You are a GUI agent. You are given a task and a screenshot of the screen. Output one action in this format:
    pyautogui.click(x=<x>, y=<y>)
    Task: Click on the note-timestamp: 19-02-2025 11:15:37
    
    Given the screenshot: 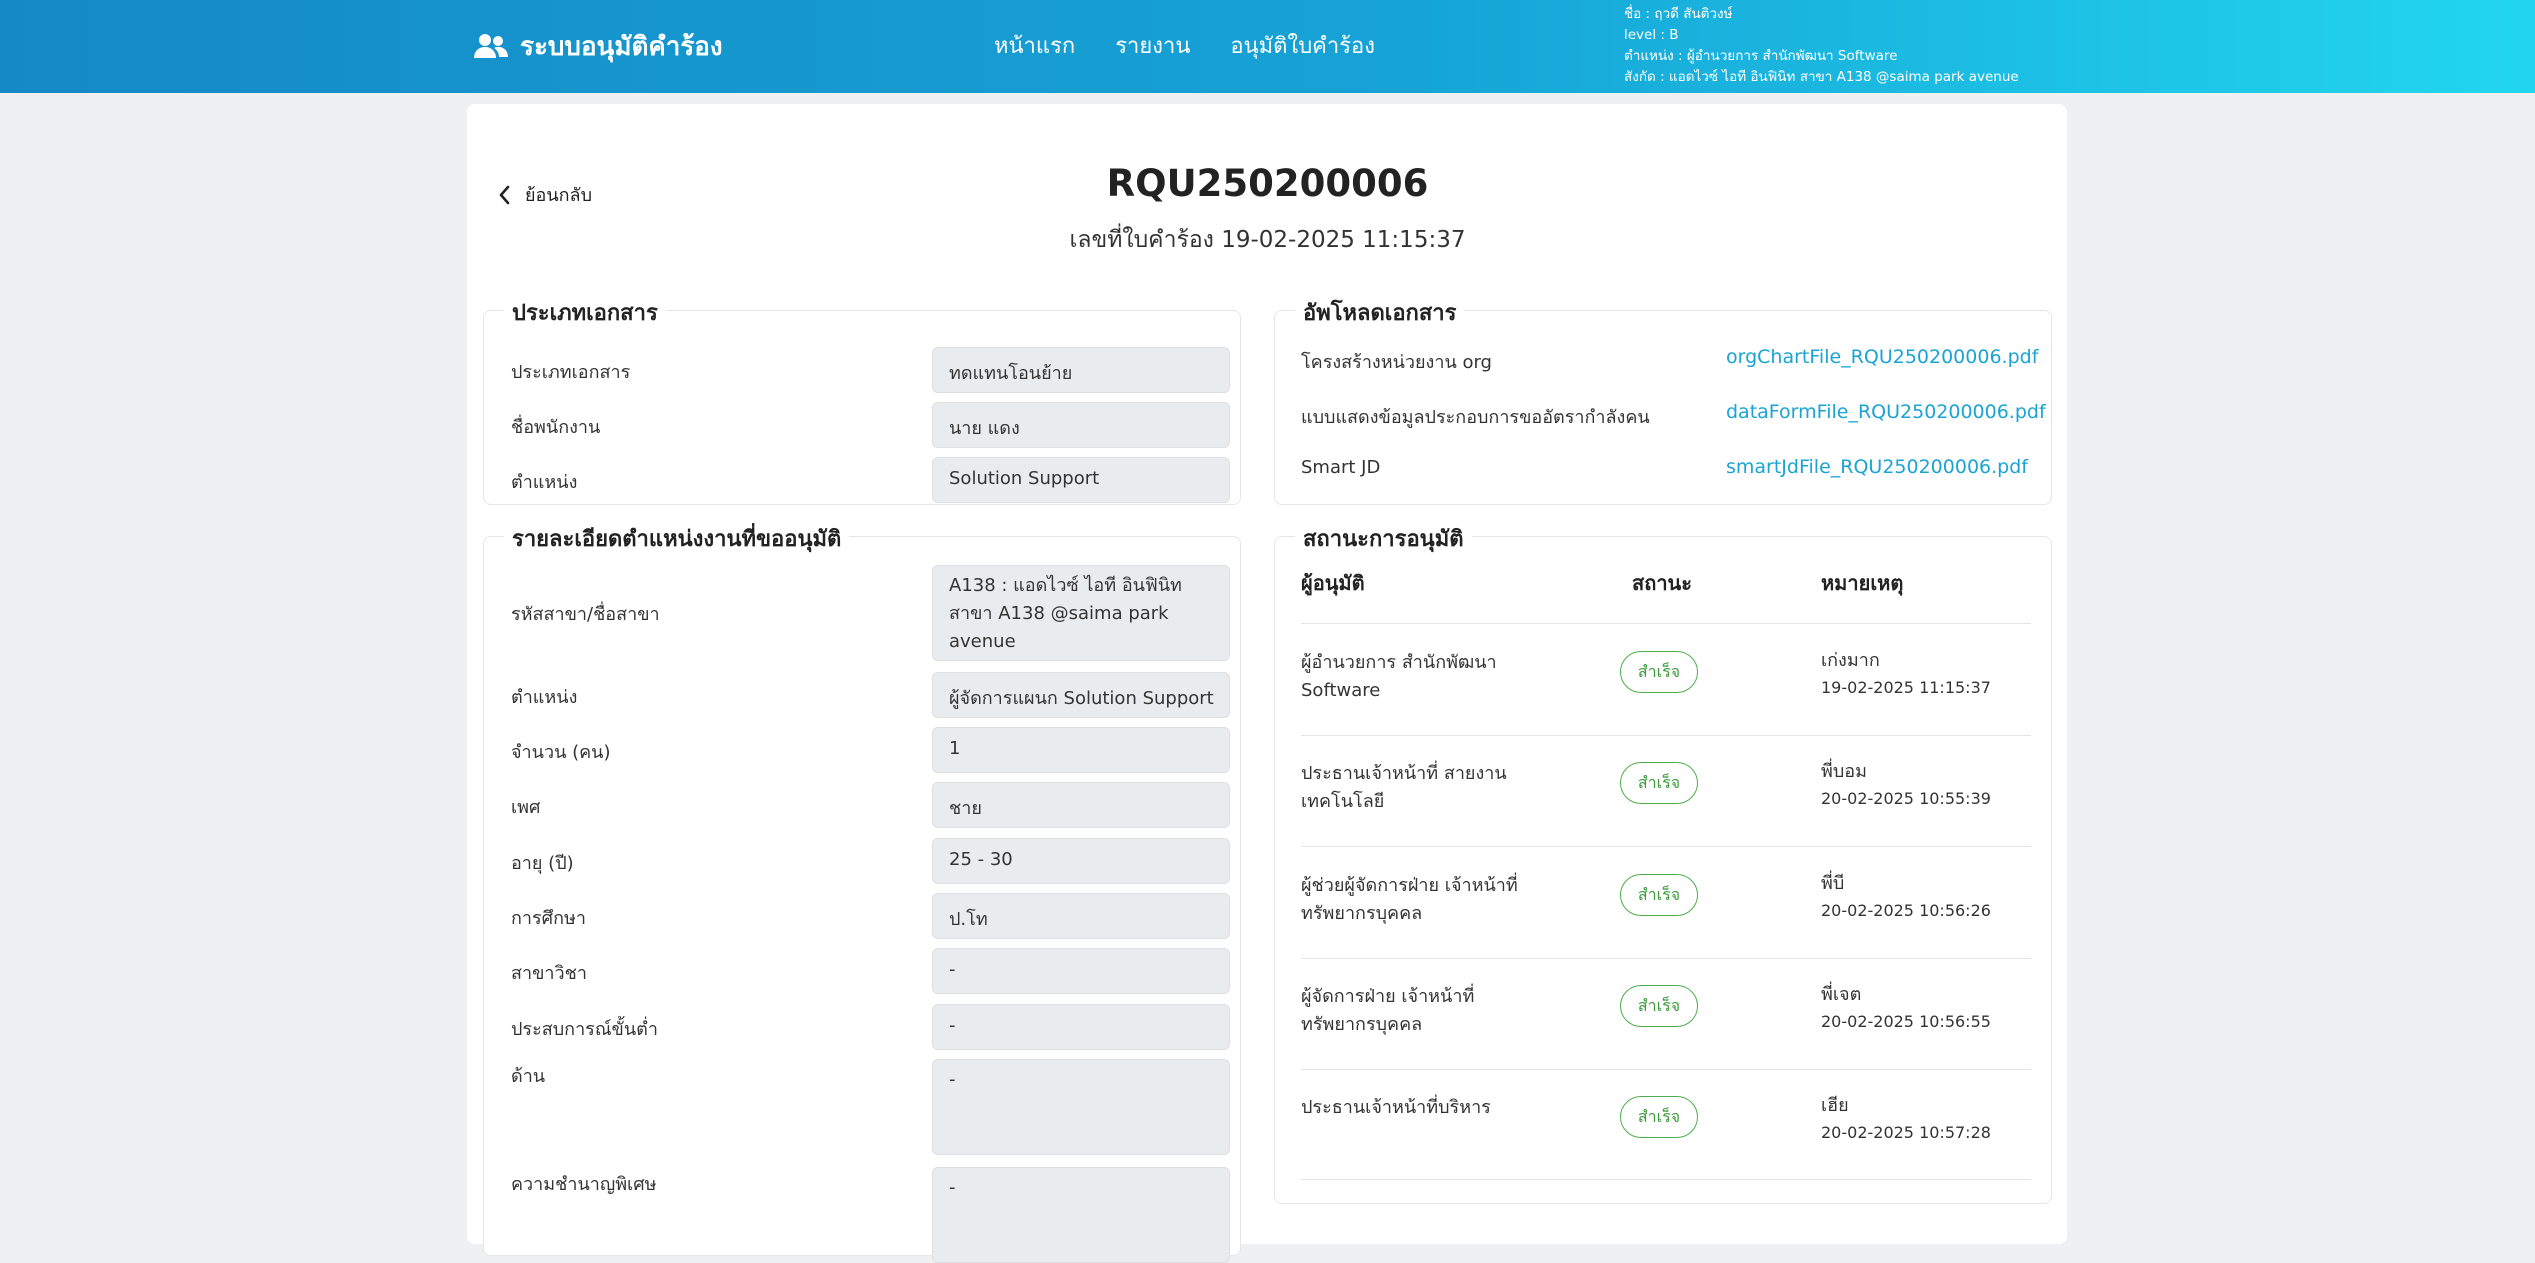 What is the action you would take?
    pyautogui.click(x=1906, y=687)
    